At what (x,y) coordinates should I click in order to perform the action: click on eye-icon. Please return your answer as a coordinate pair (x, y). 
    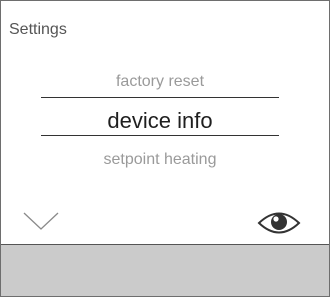
    Looking at the image, I should click on (279, 223).